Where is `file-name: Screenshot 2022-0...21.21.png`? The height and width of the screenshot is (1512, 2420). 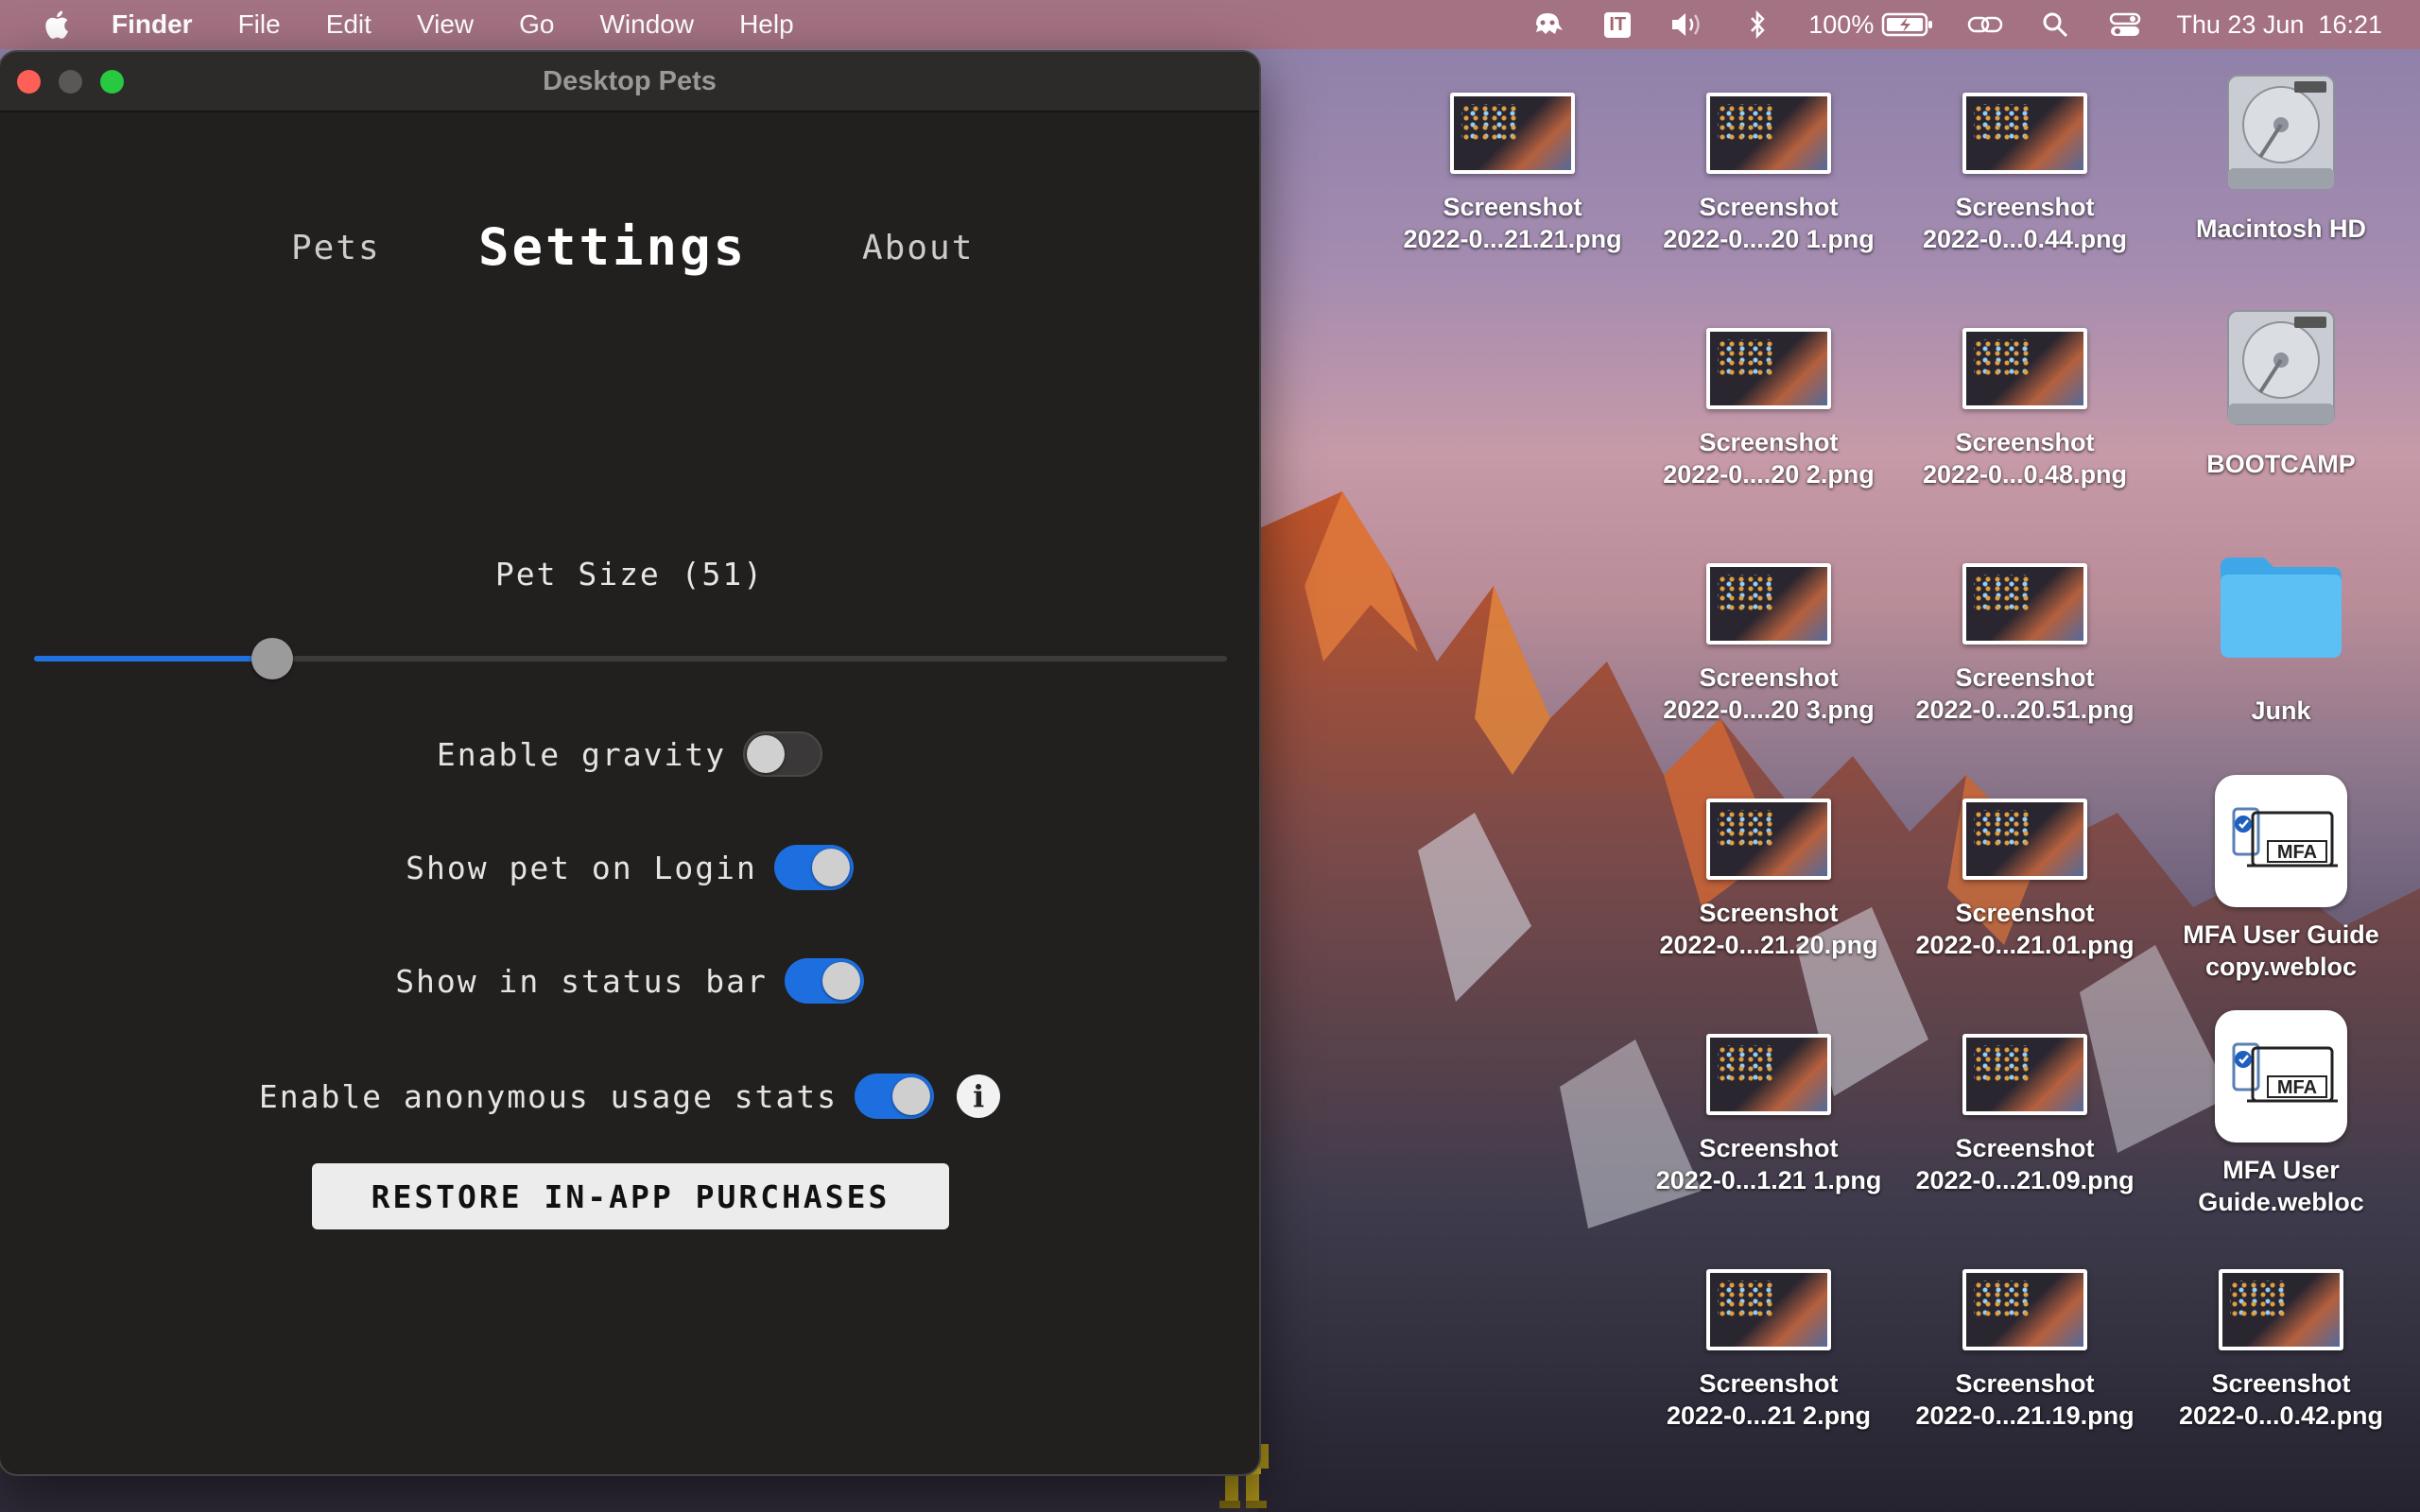
file-name: Screenshot 2022-0...21.21.png is located at coordinates (1512, 223).